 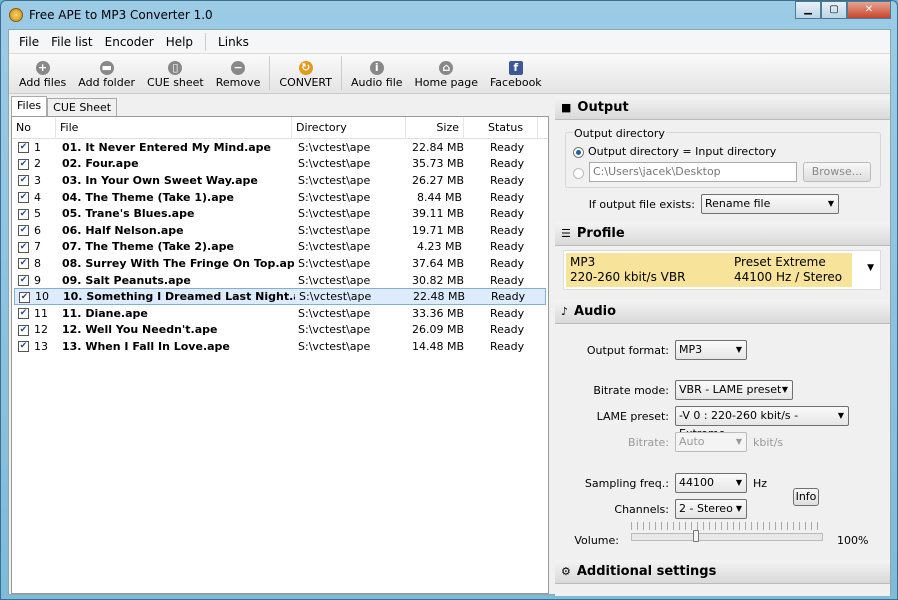 What do you see at coordinates (42, 77) in the screenshot?
I see `add-files-button: + Add files` at bounding box center [42, 77].